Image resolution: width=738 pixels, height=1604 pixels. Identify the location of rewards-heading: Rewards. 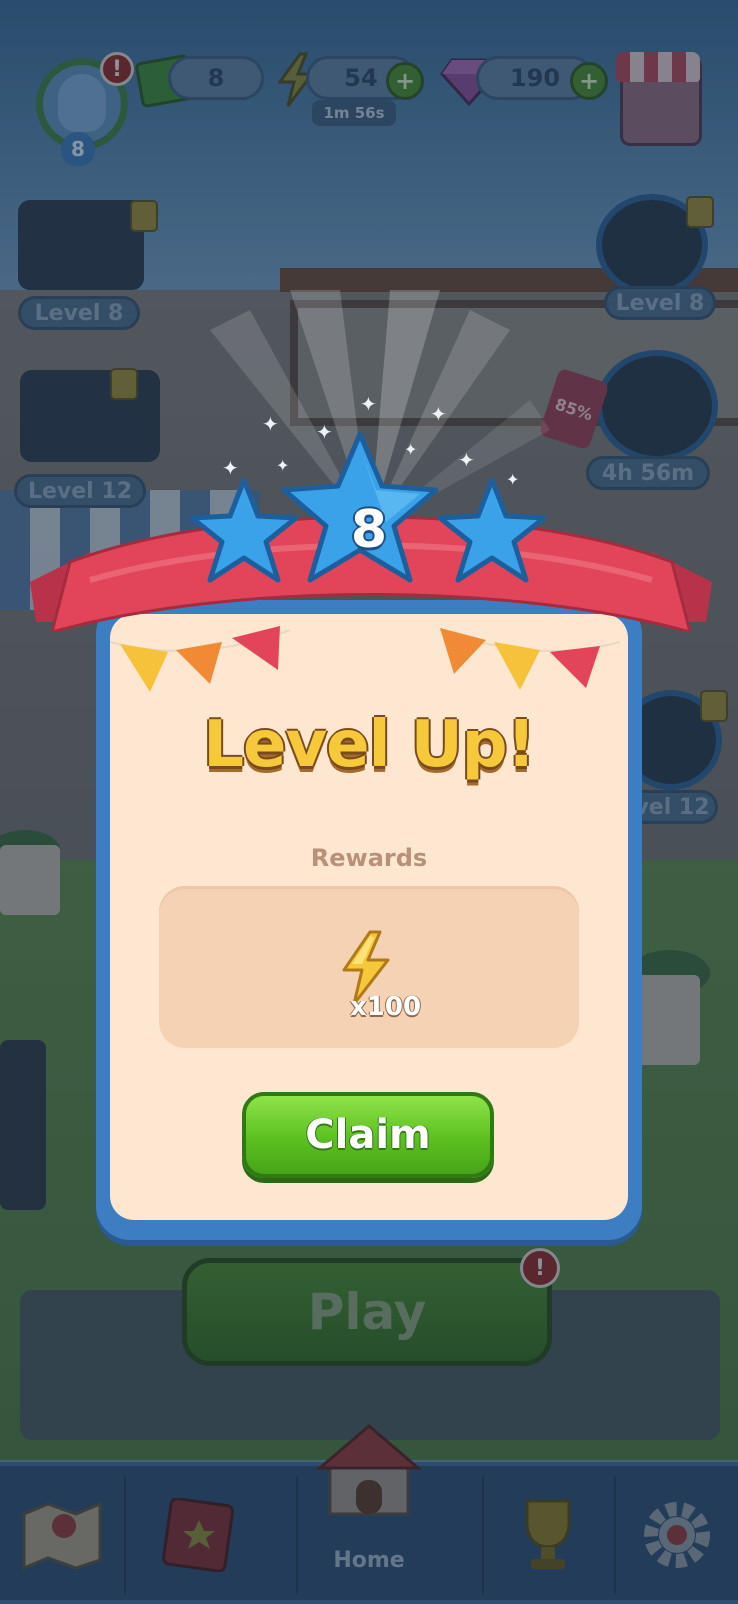
(369, 858).